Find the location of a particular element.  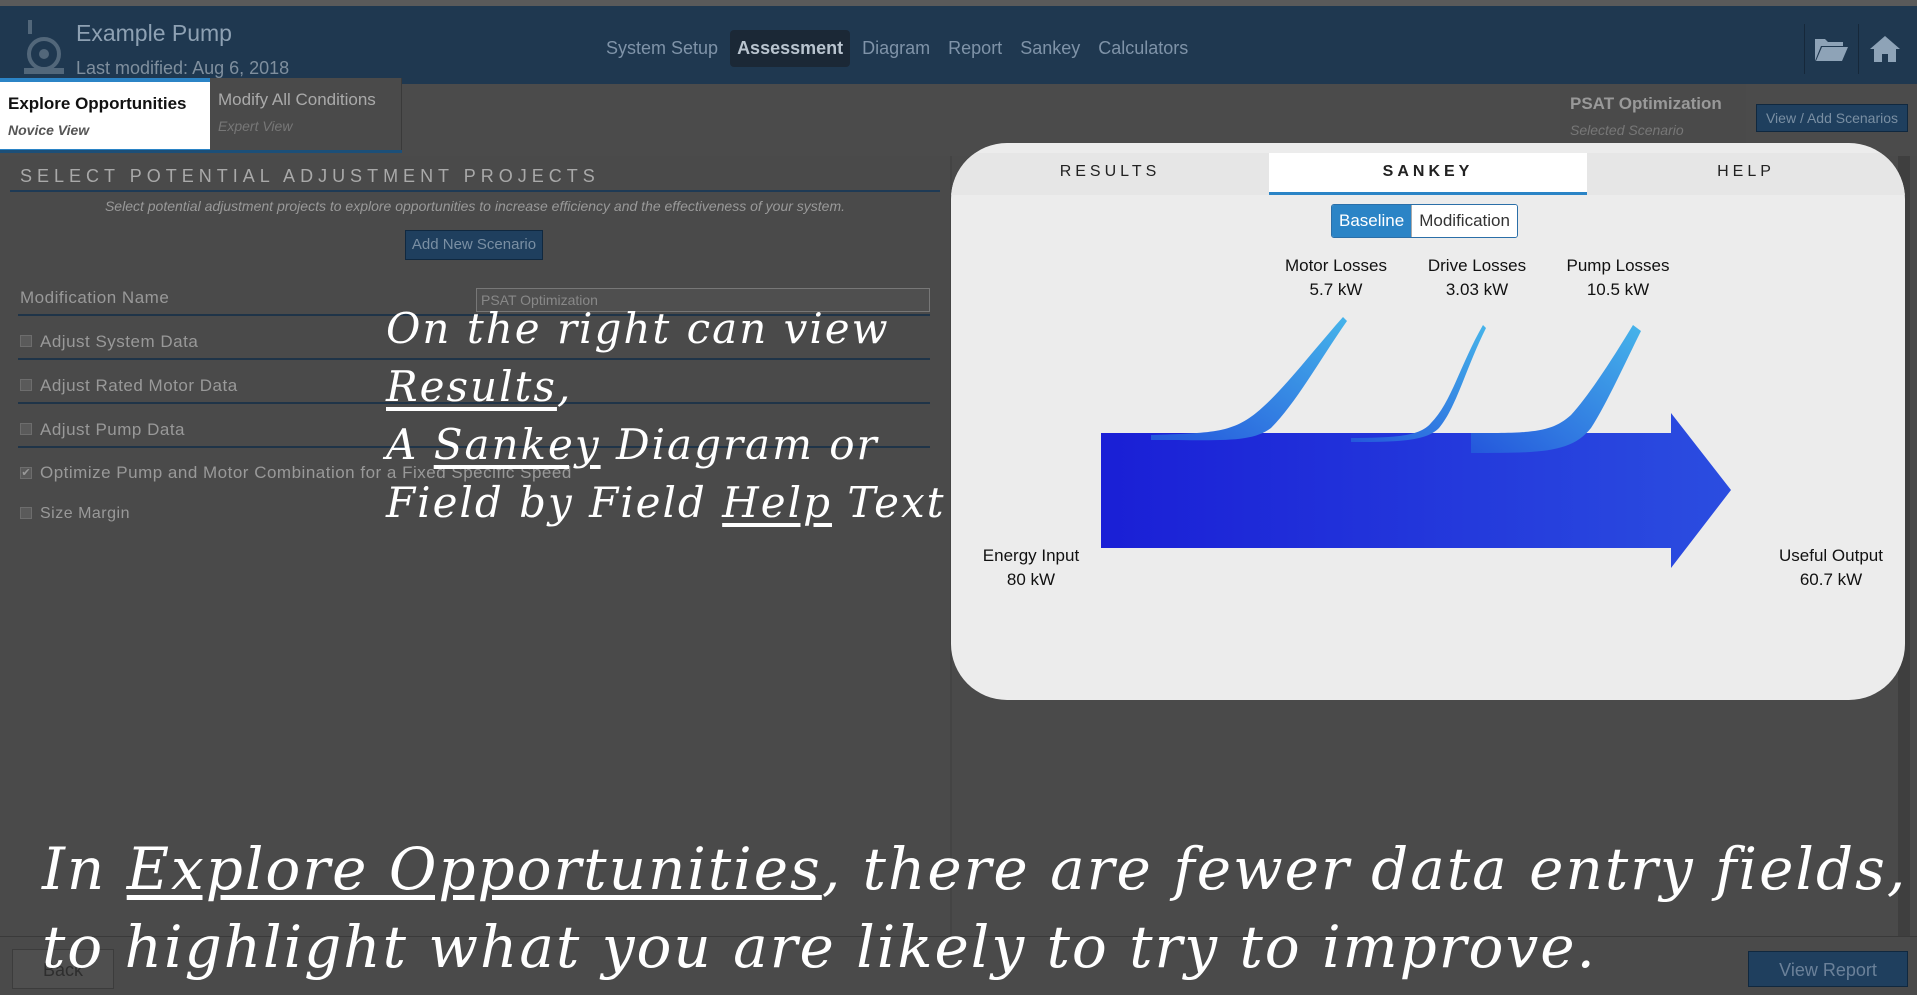

app-title: Example Pump is located at coordinates (154, 33).